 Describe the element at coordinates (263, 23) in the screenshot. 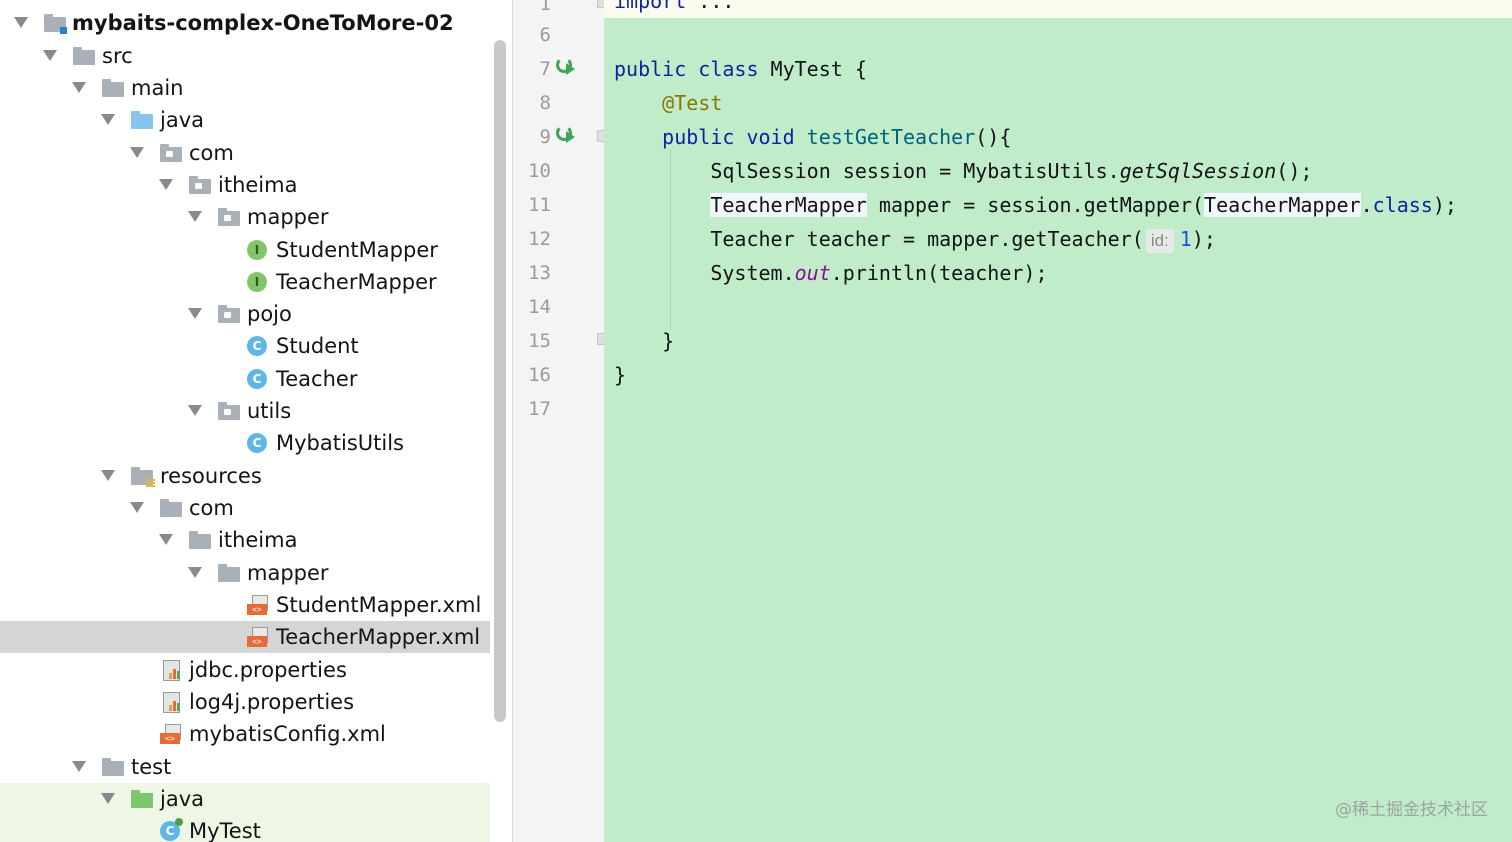

I see `tree-label: mybaits-complex-OneToMore-02` at that location.